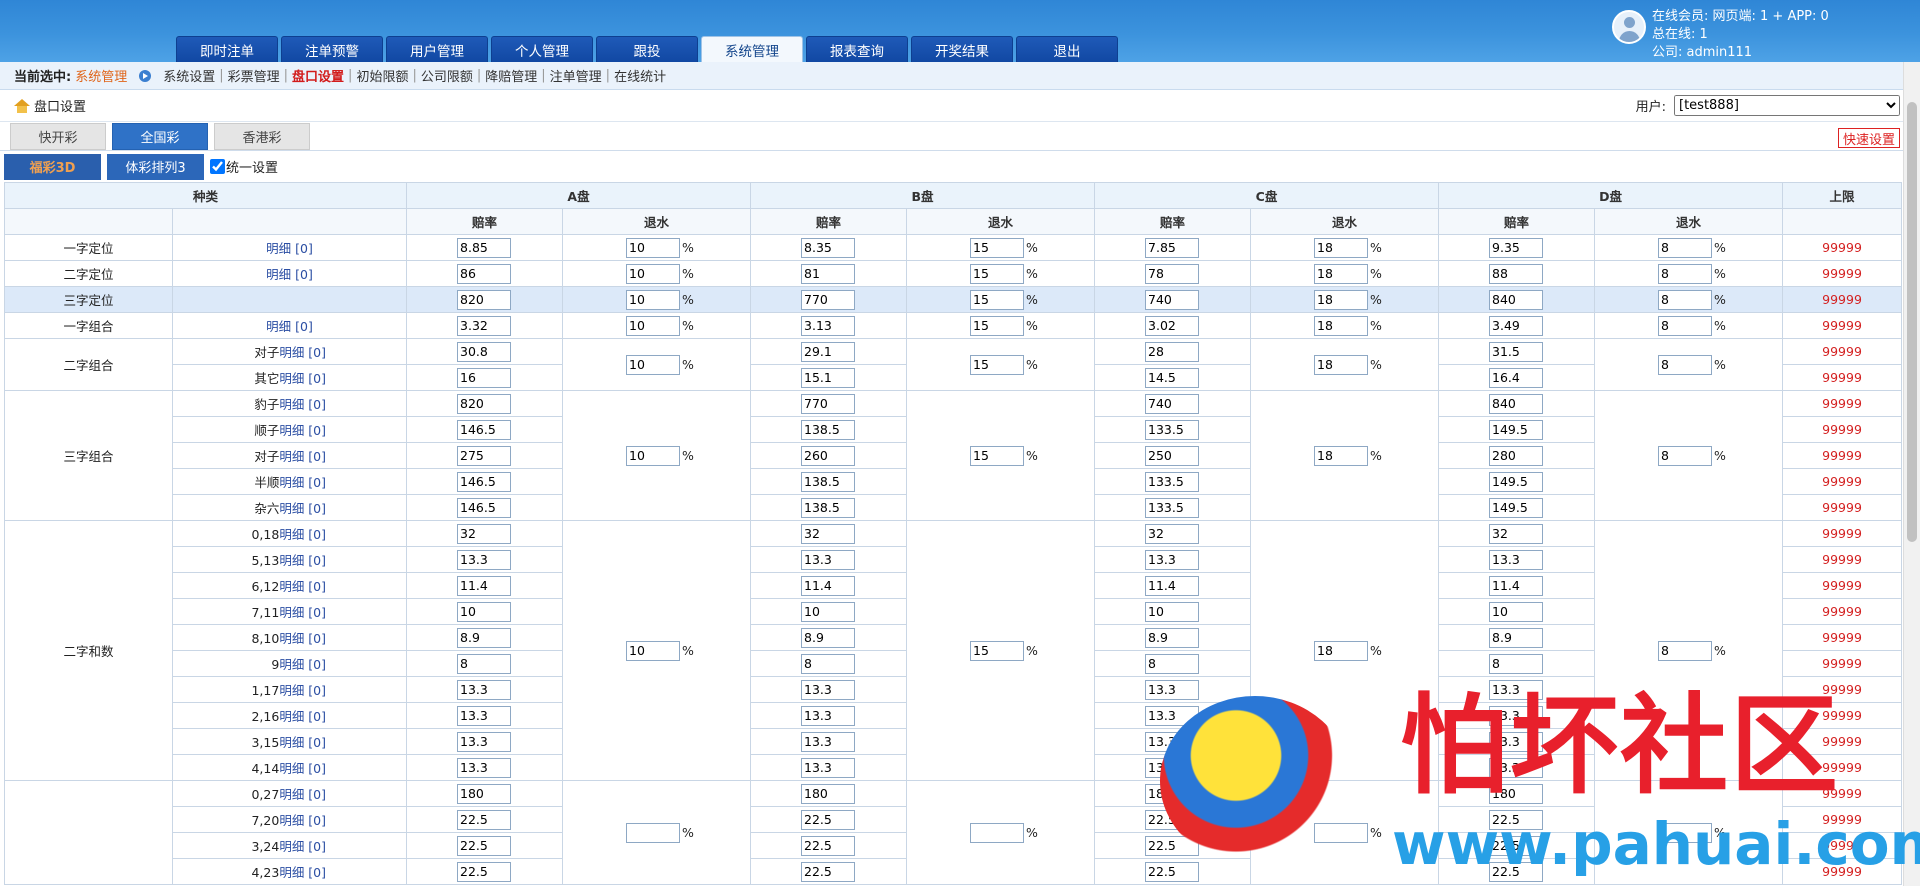 This screenshot has width=1920, height=886. I want to click on tab-draw-results: 开奖结果, so click(962, 49).